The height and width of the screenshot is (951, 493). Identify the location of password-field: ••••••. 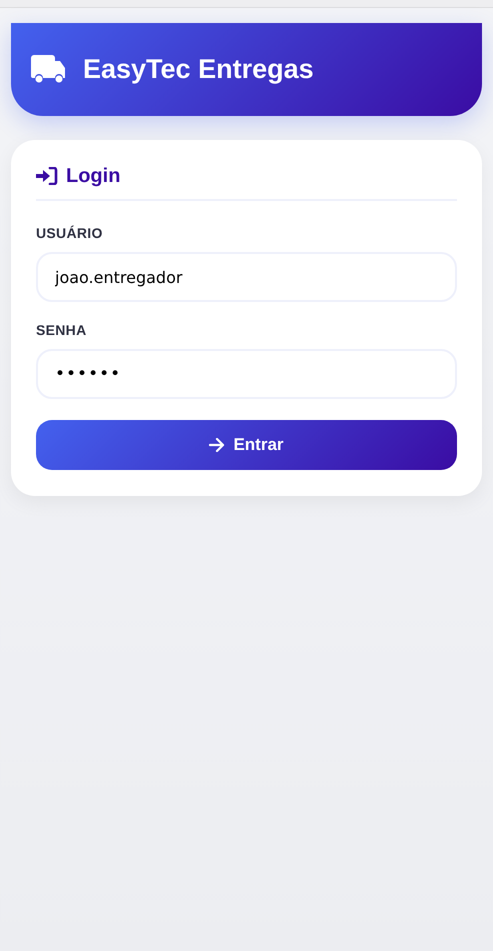
(246, 374).